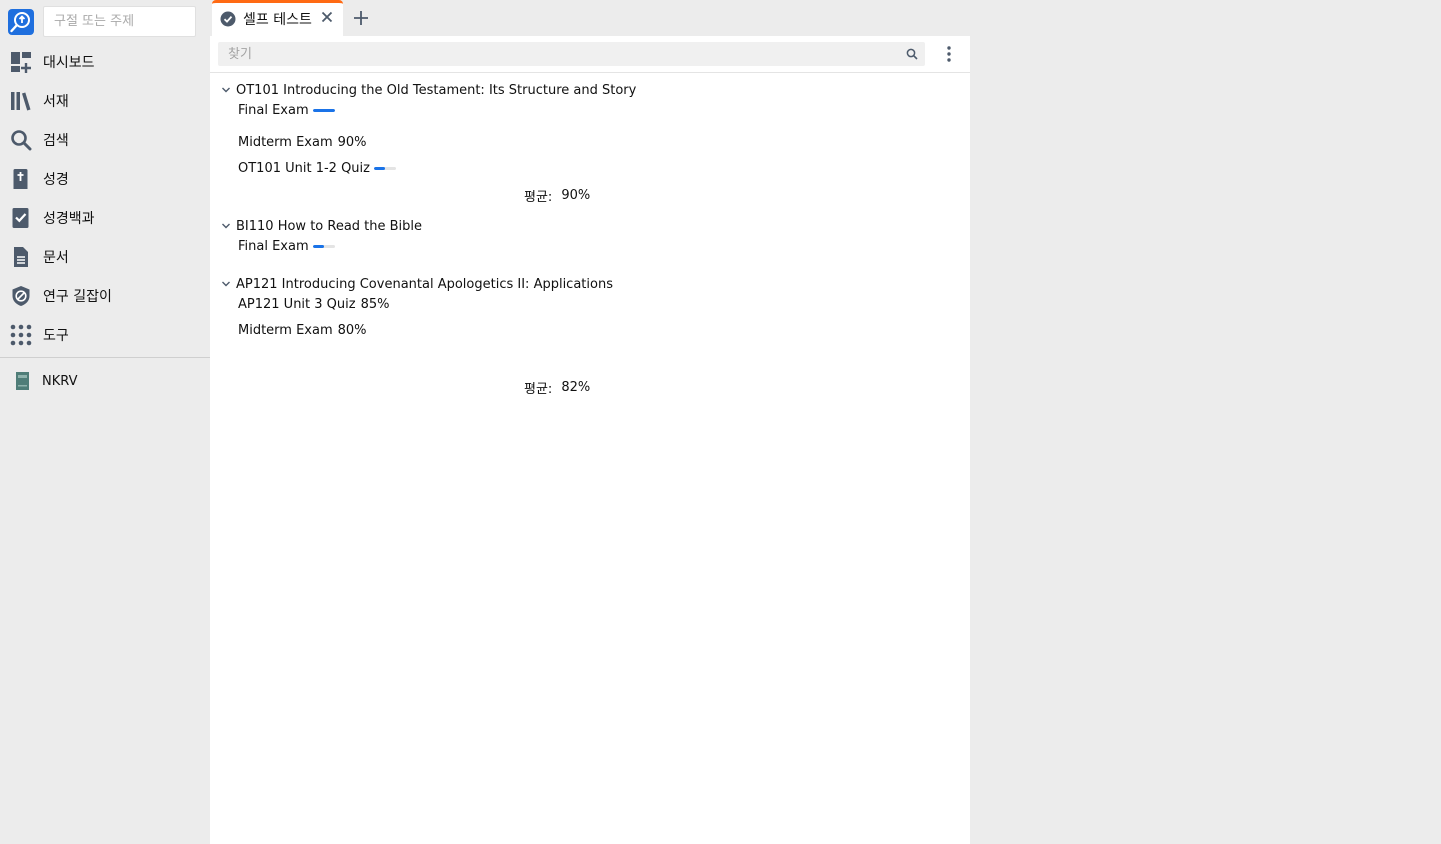 The height and width of the screenshot is (844, 1441). Describe the element at coordinates (352, 142) in the screenshot. I see `test-score: 90%` at that location.